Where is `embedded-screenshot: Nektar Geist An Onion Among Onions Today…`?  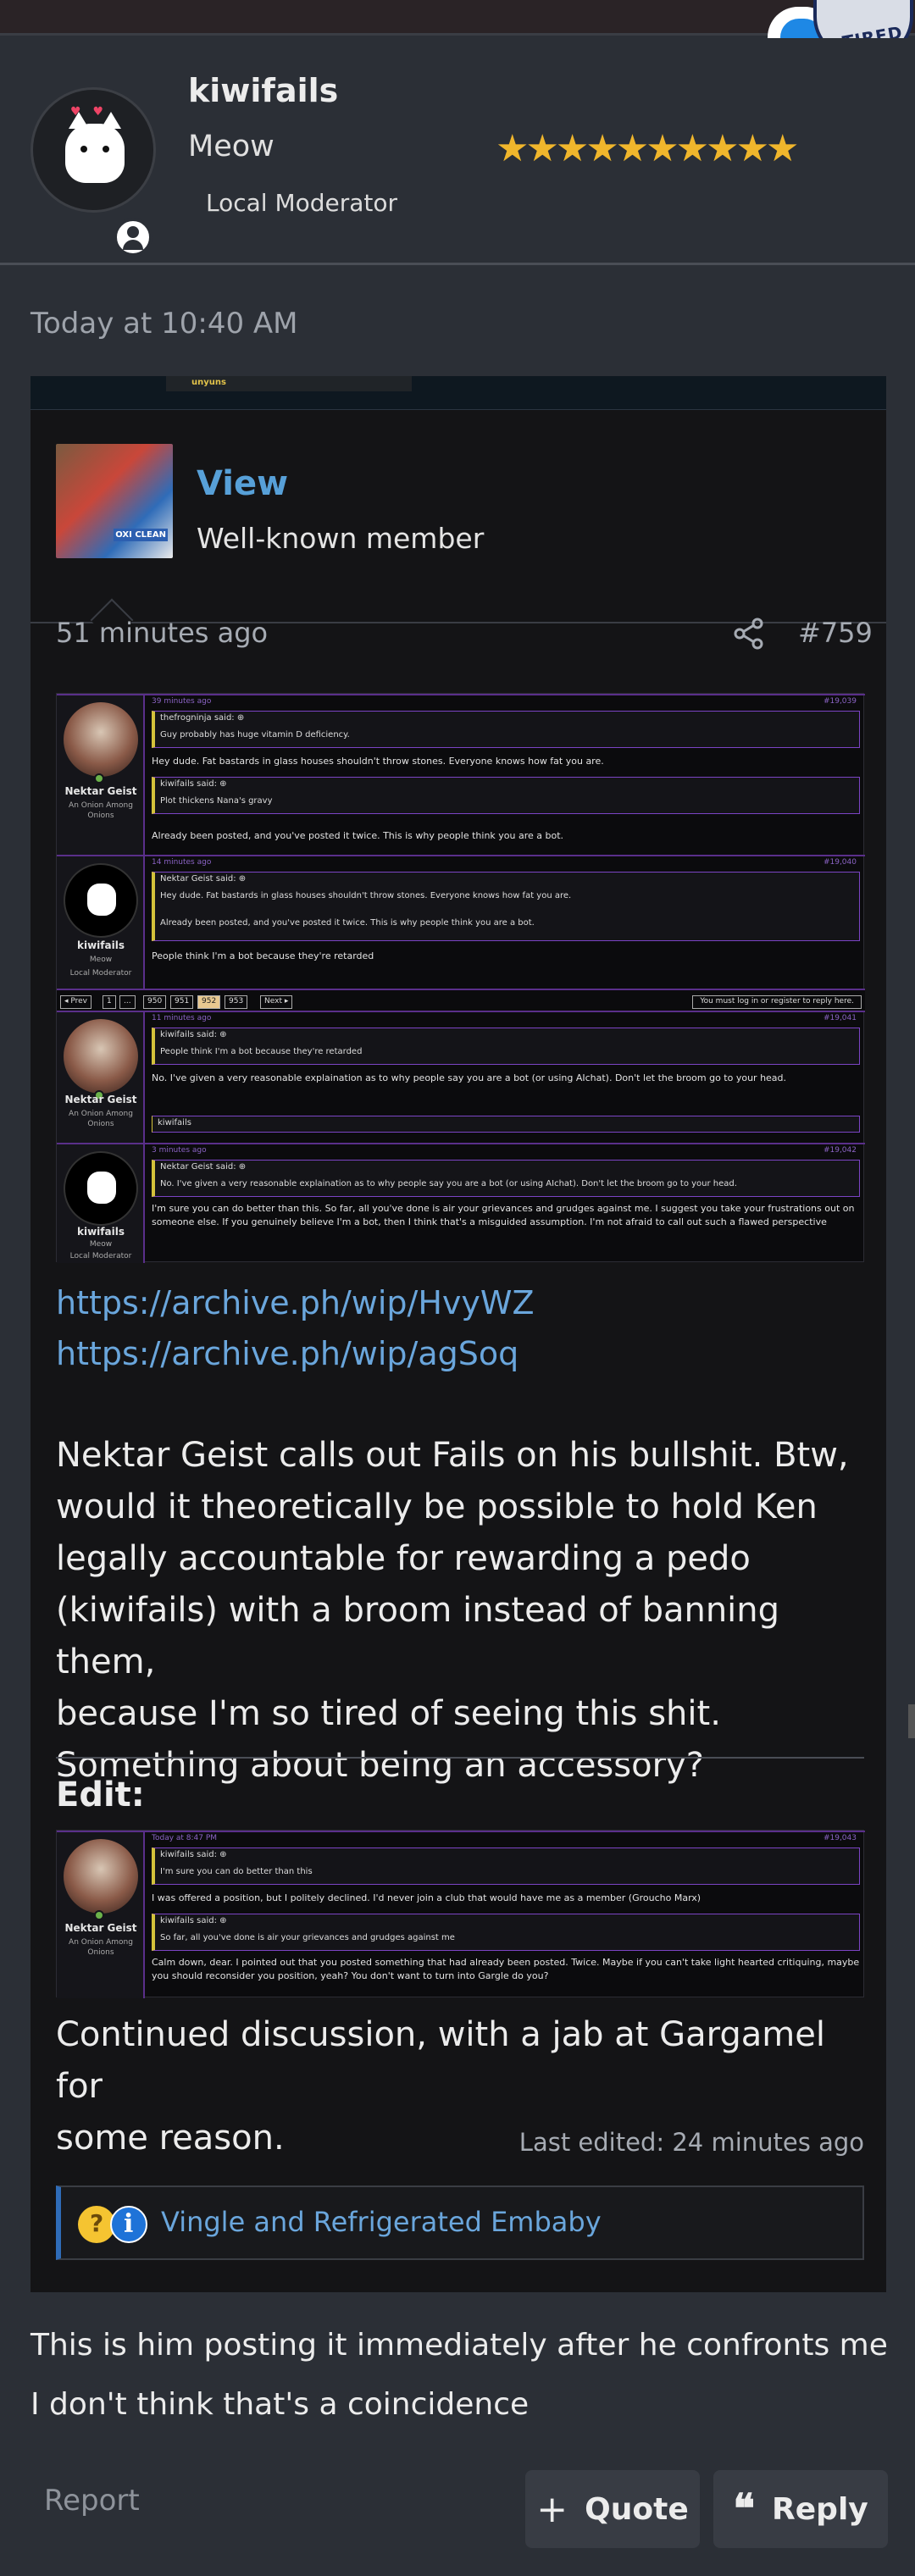
embedded-screenshot: Nektar Geist An Onion Among Onions Today… is located at coordinates (460, 1914).